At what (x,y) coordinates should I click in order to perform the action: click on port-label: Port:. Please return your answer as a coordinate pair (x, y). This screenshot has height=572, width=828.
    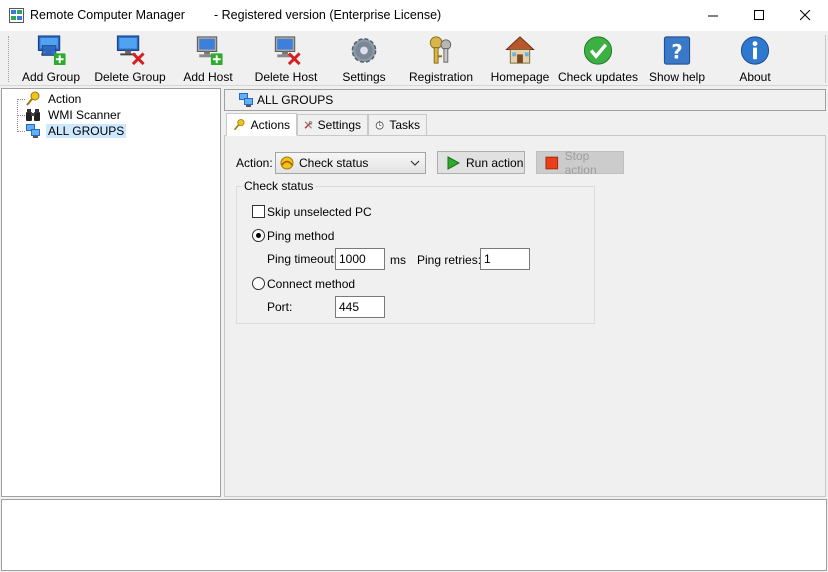
    Looking at the image, I should click on (280, 307).